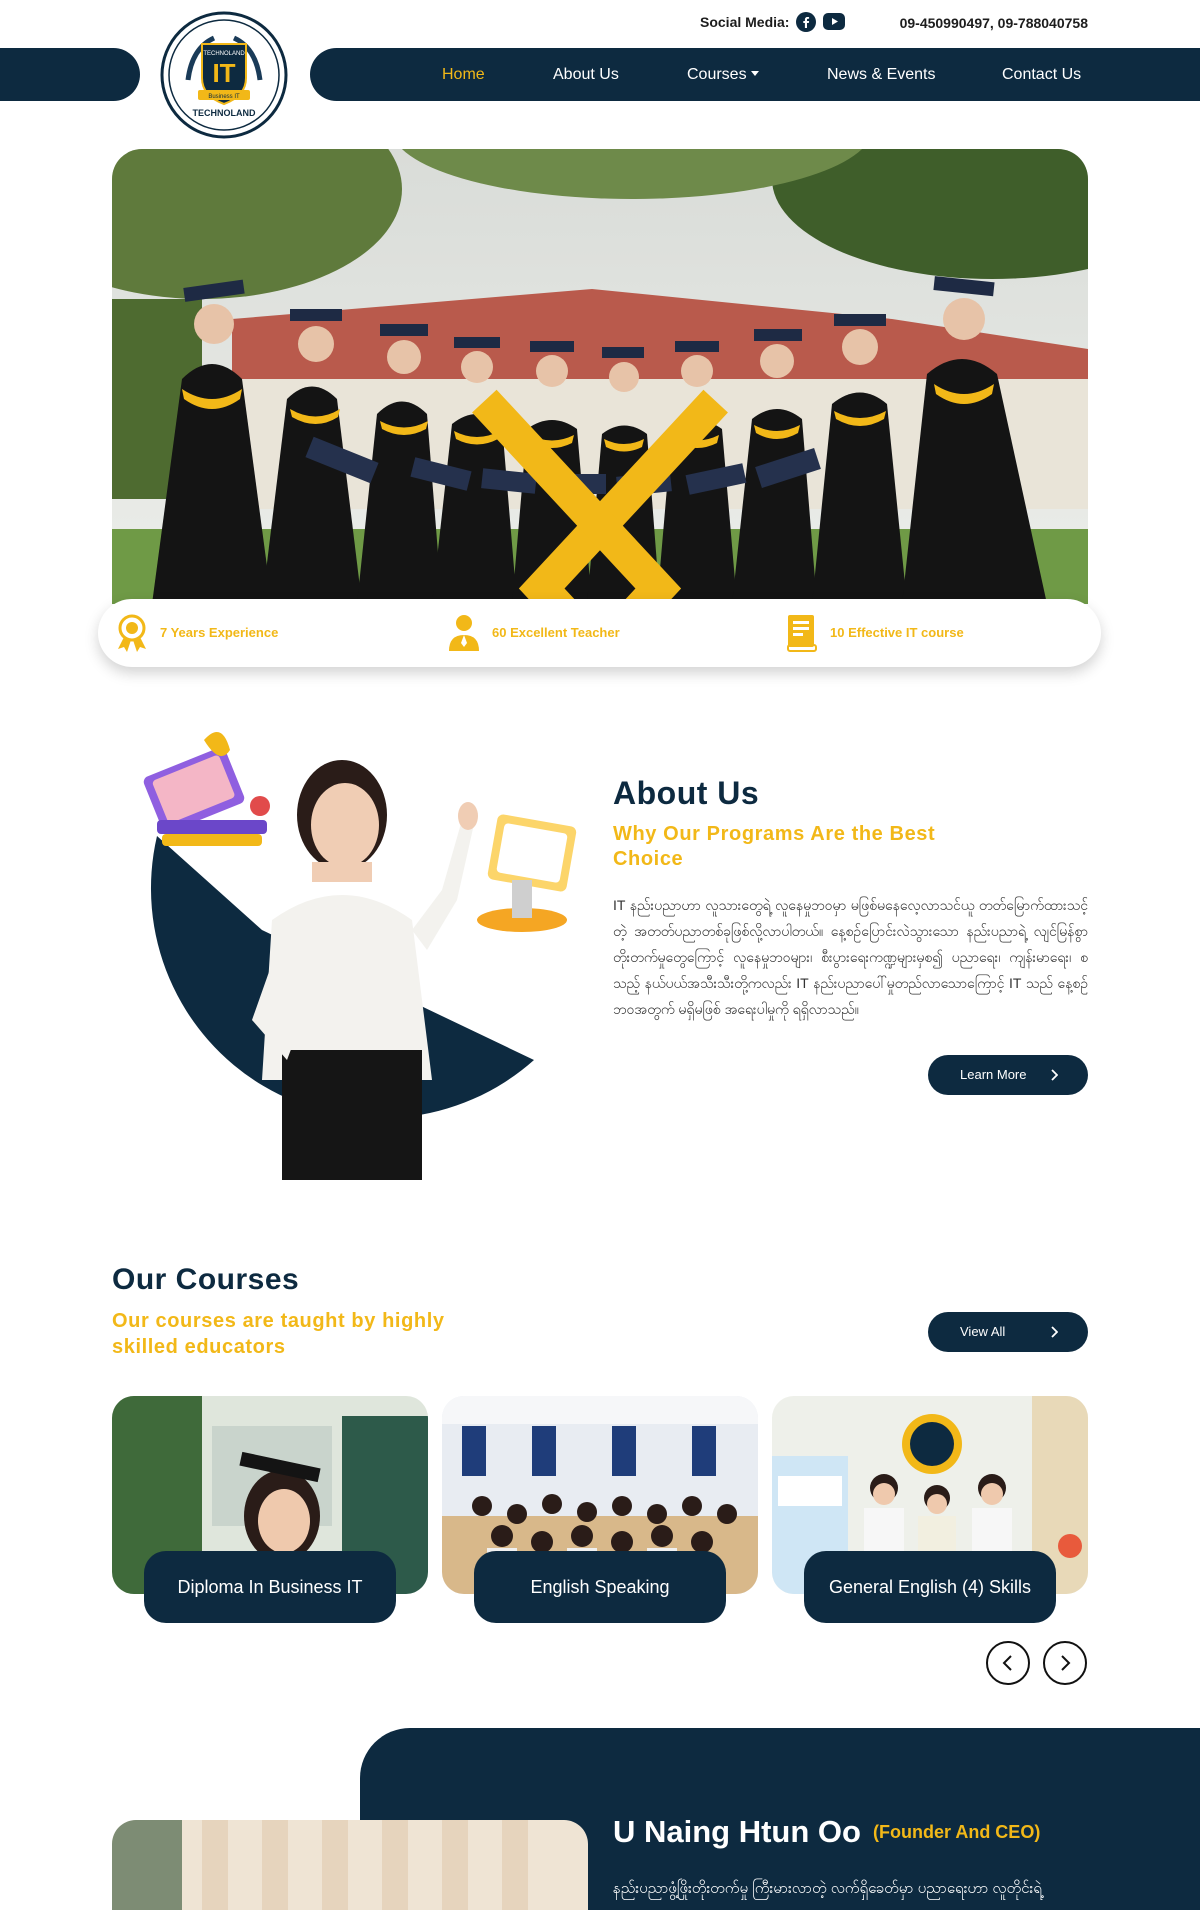 Image resolution: width=1200 pixels, height=1910 pixels. What do you see at coordinates (219, 632) in the screenshot?
I see `stat-experience-label: 7 Years Experience` at bounding box center [219, 632].